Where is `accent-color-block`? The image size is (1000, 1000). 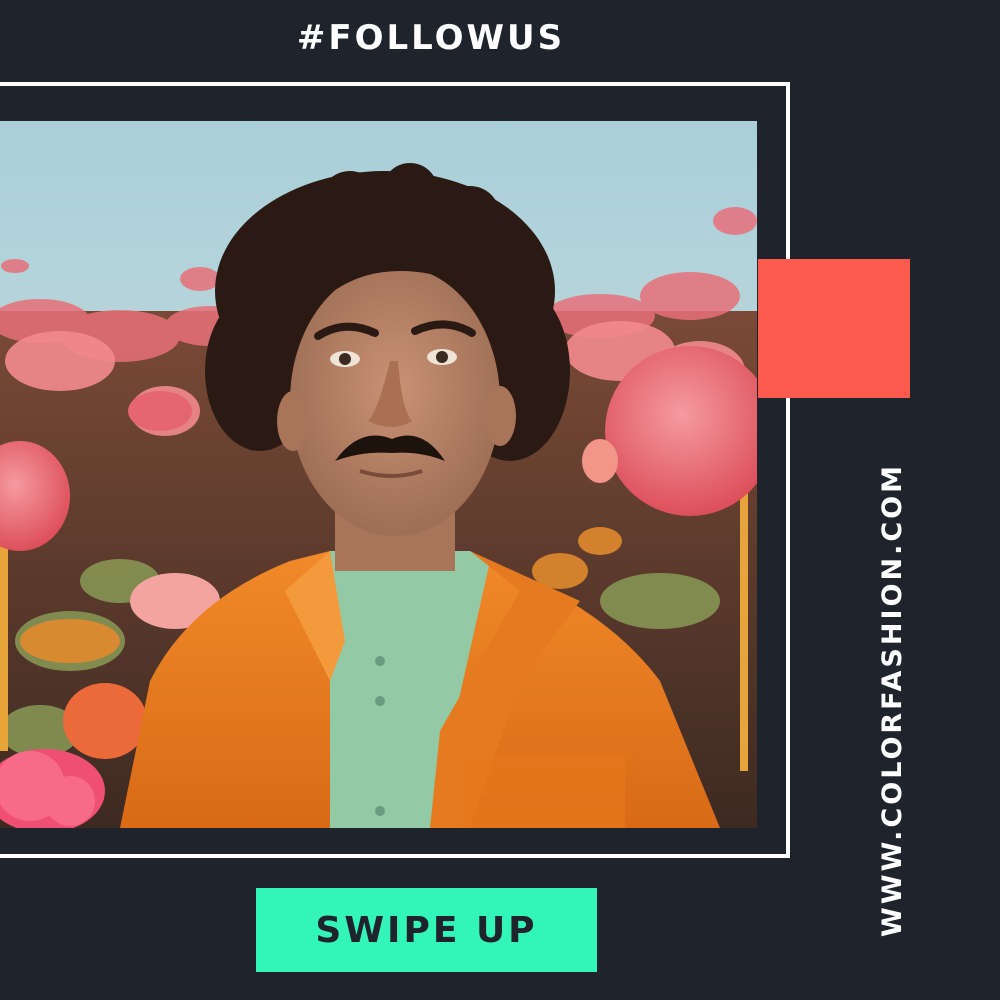 accent-color-block is located at coordinates (834, 328).